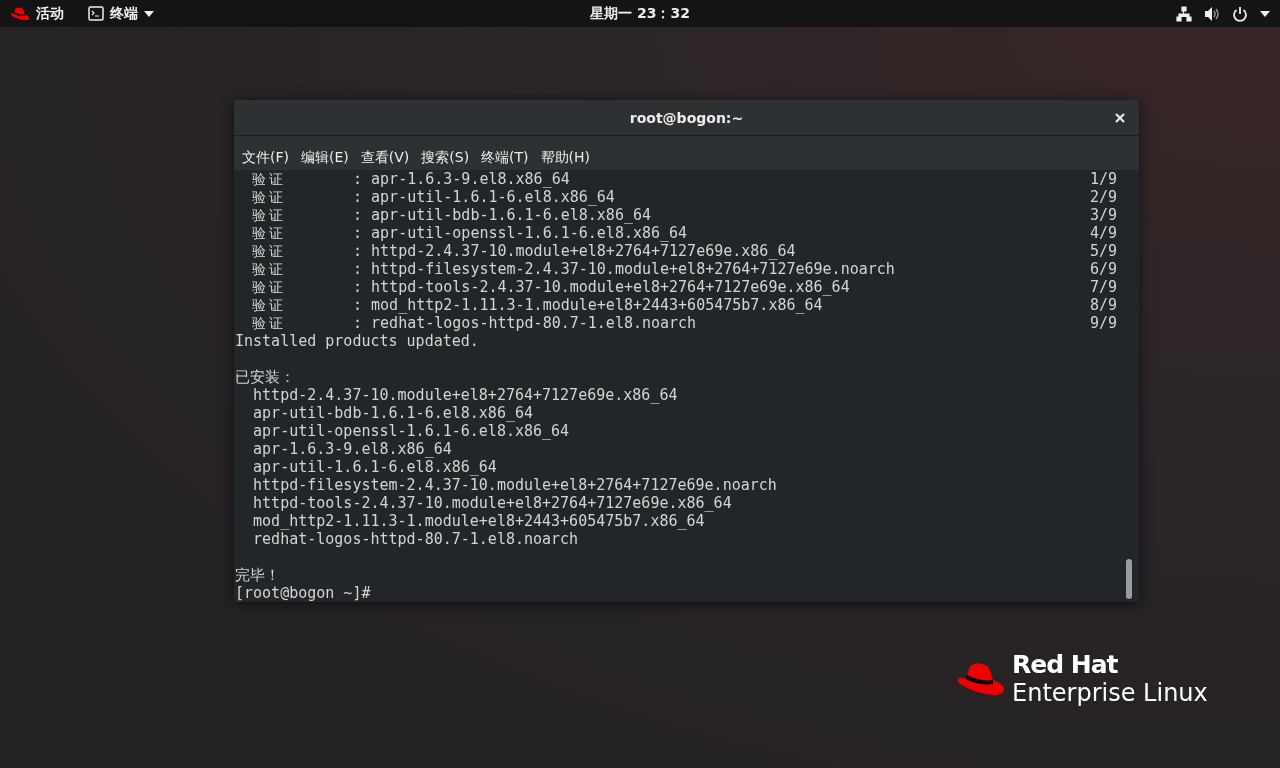 The height and width of the screenshot is (768, 1280). What do you see at coordinates (1103, 287) in the screenshot?
I see `progress-count: 7/9` at bounding box center [1103, 287].